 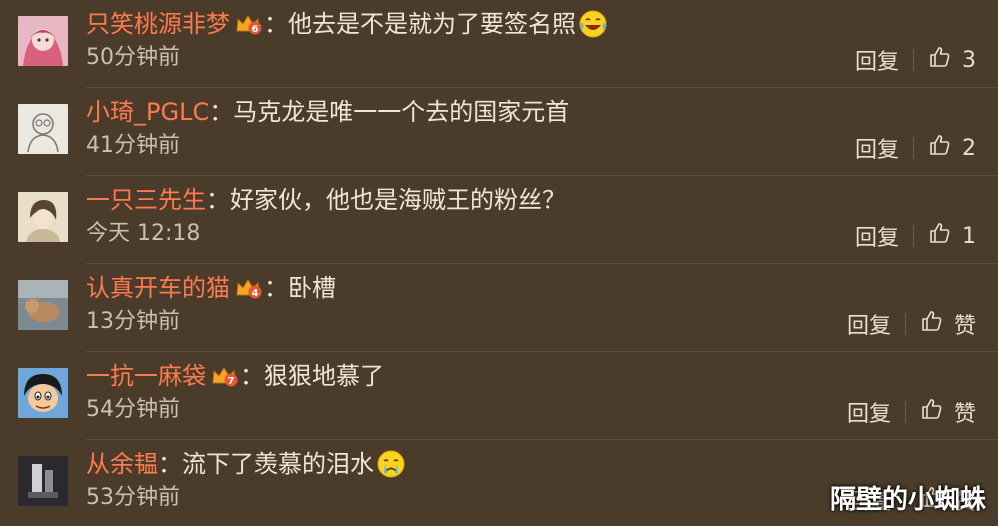 What do you see at coordinates (391, 464) in the screenshot?
I see `crying-emoji-icon` at bounding box center [391, 464].